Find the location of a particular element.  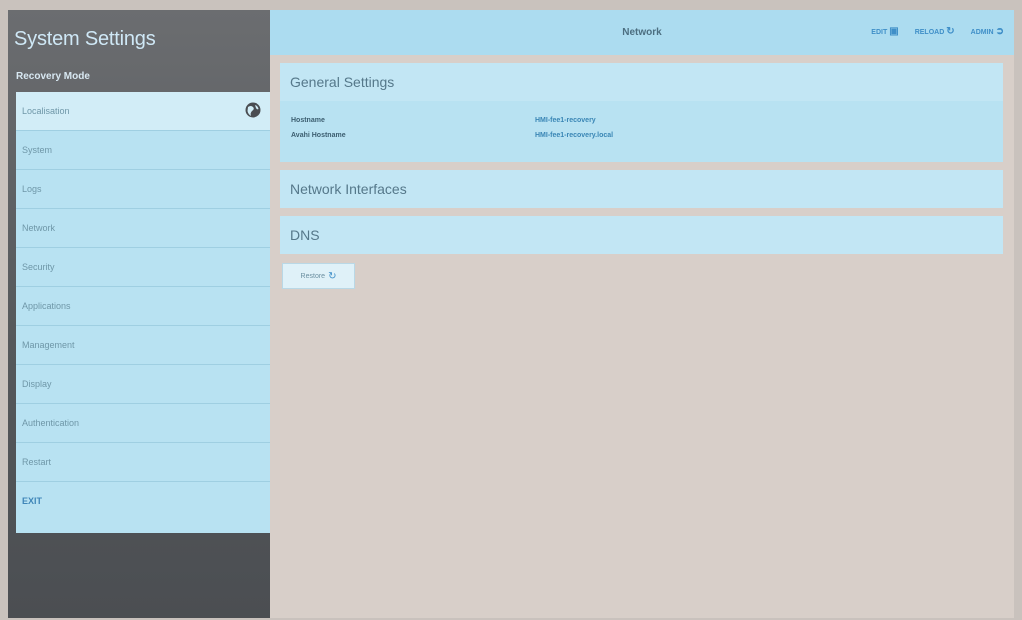

sidebar-item-logs: Logs is located at coordinates (143, 189).